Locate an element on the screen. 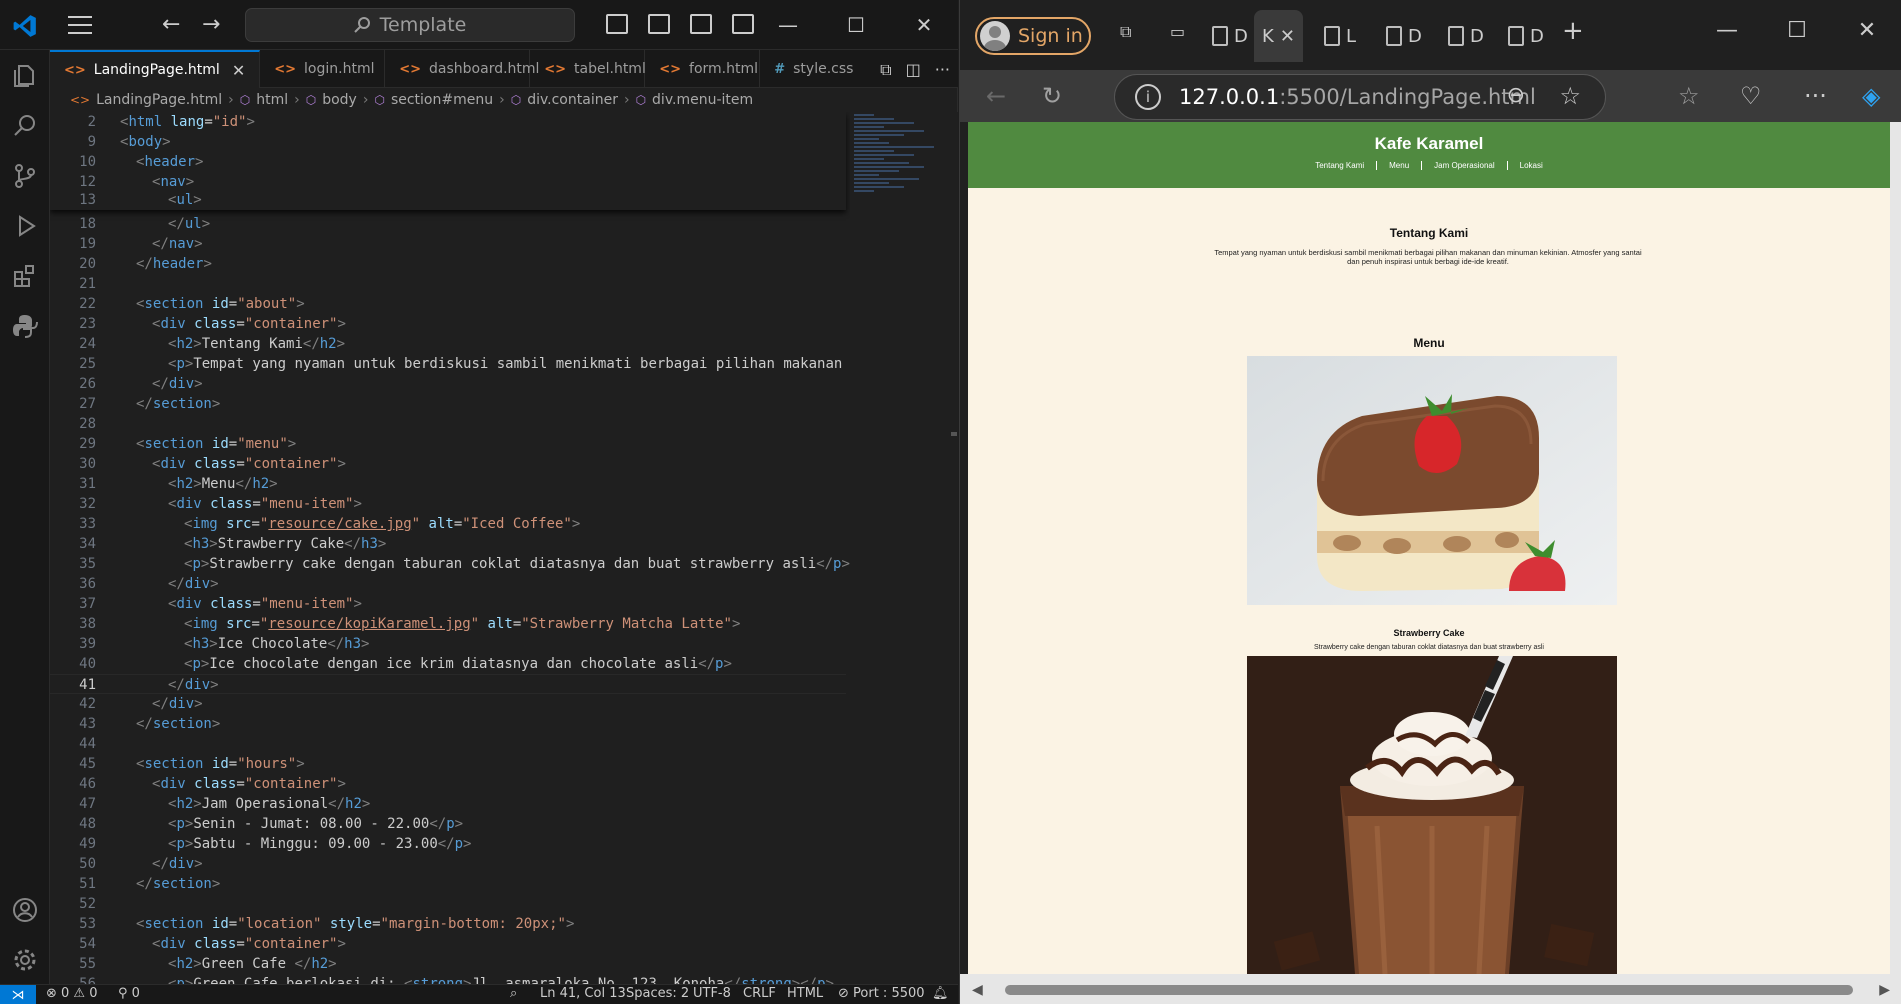 The width and height of the screenshot is (1901, 1004). scroll-thumb is located at coordinates (1429, 990).